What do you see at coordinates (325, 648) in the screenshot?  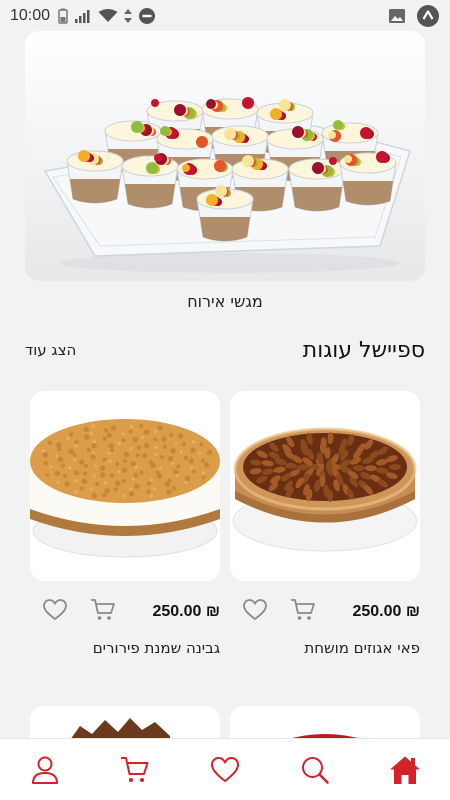 I see `product-name: פאי אגוזים מושחת` at bounding box center [325, 648].